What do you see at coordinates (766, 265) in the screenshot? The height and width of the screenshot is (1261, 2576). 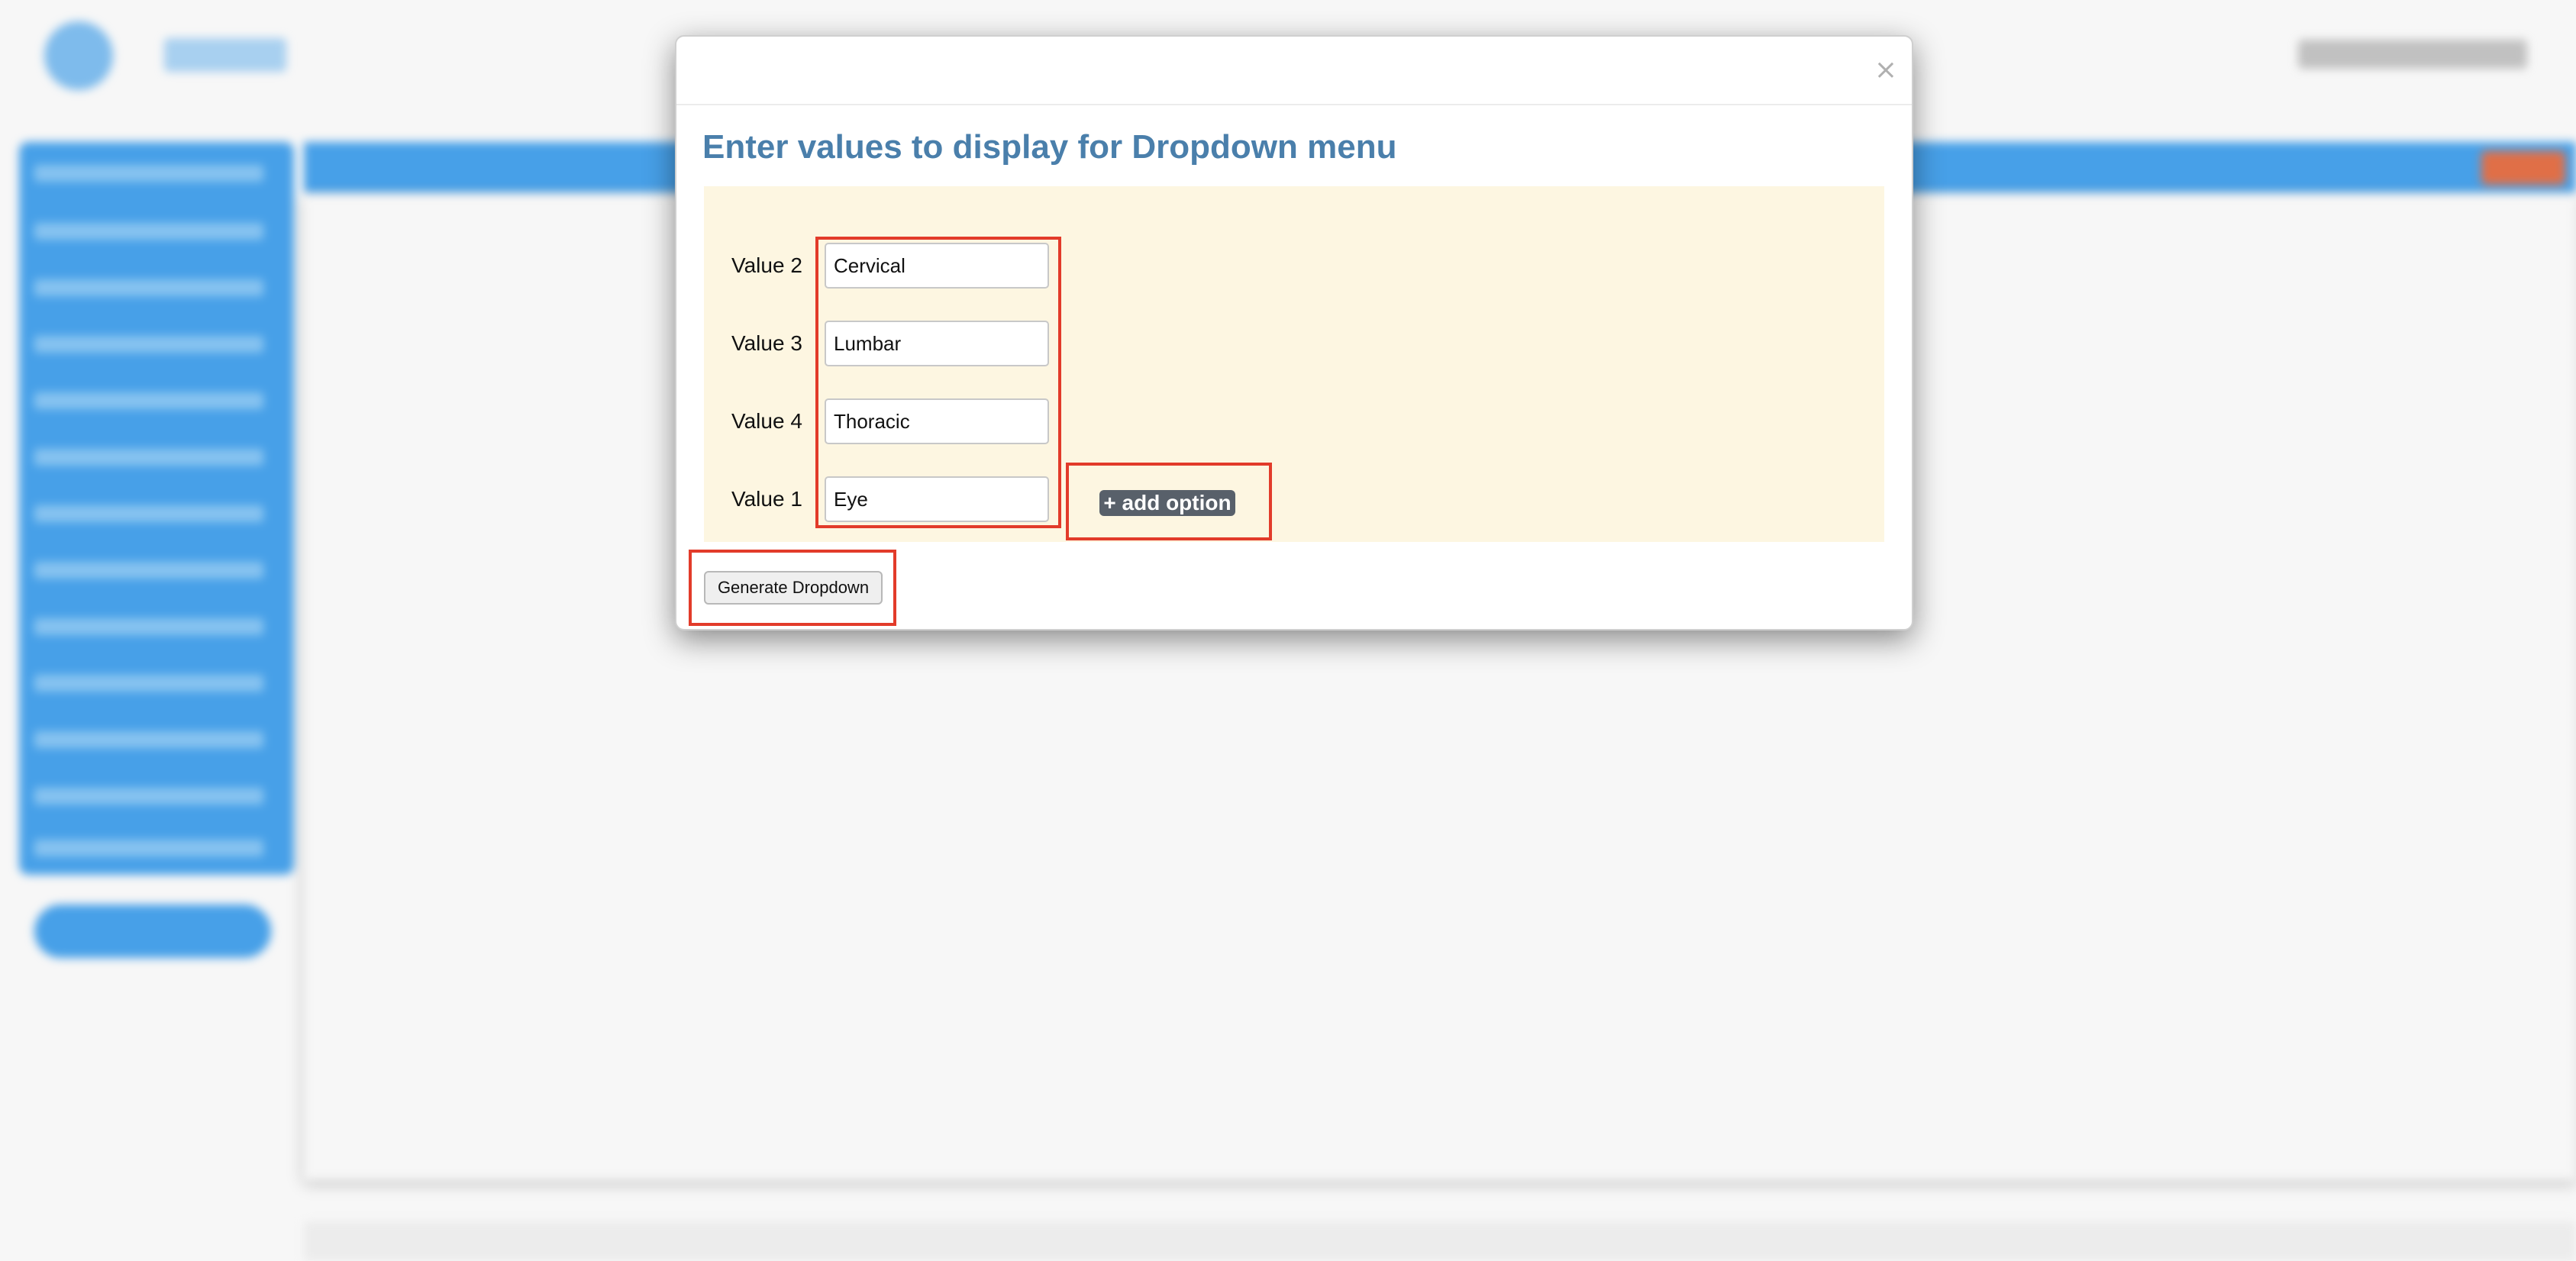 I see `value-label: Value 2` at bounding box center [766, 265].